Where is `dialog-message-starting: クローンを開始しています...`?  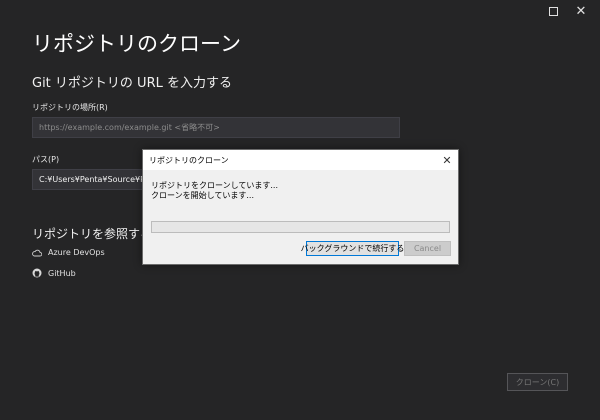 dialog-message-starting: クローンを開始しています... is located at coordinates (202, 195).